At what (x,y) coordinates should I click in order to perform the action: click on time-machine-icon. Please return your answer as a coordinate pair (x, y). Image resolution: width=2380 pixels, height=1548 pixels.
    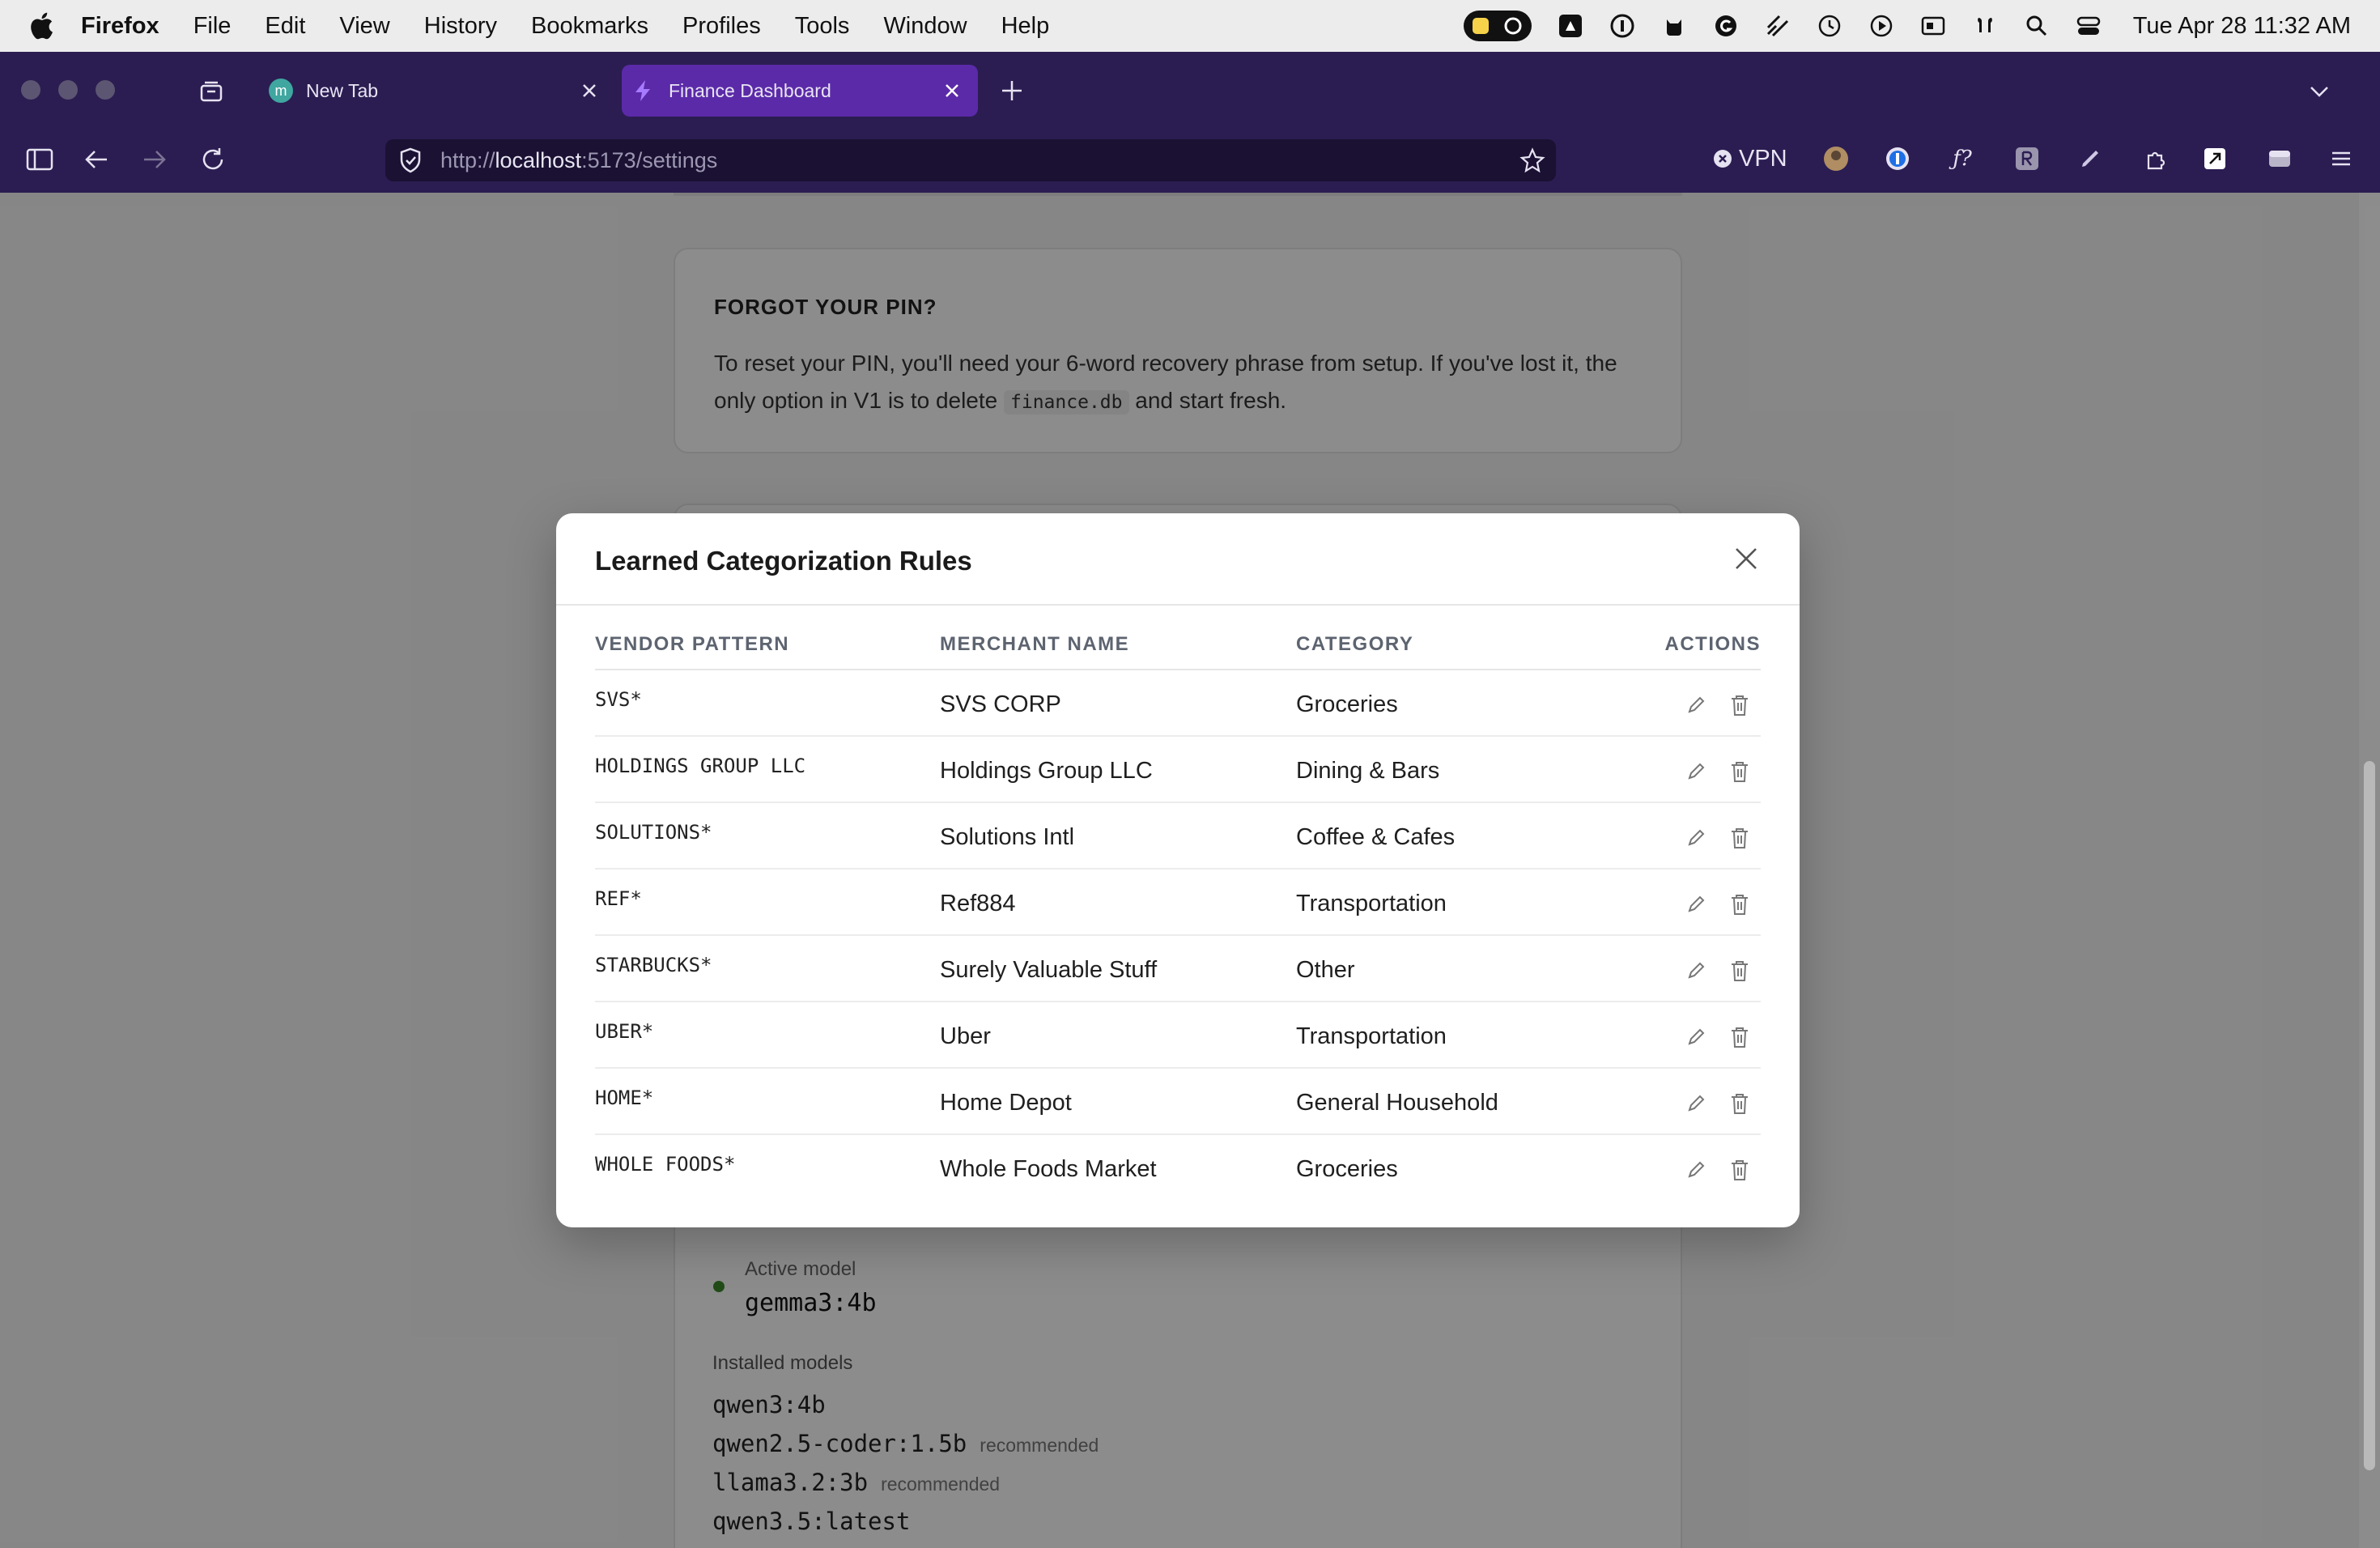
    Looking at the image, I should click on (1829, 26).